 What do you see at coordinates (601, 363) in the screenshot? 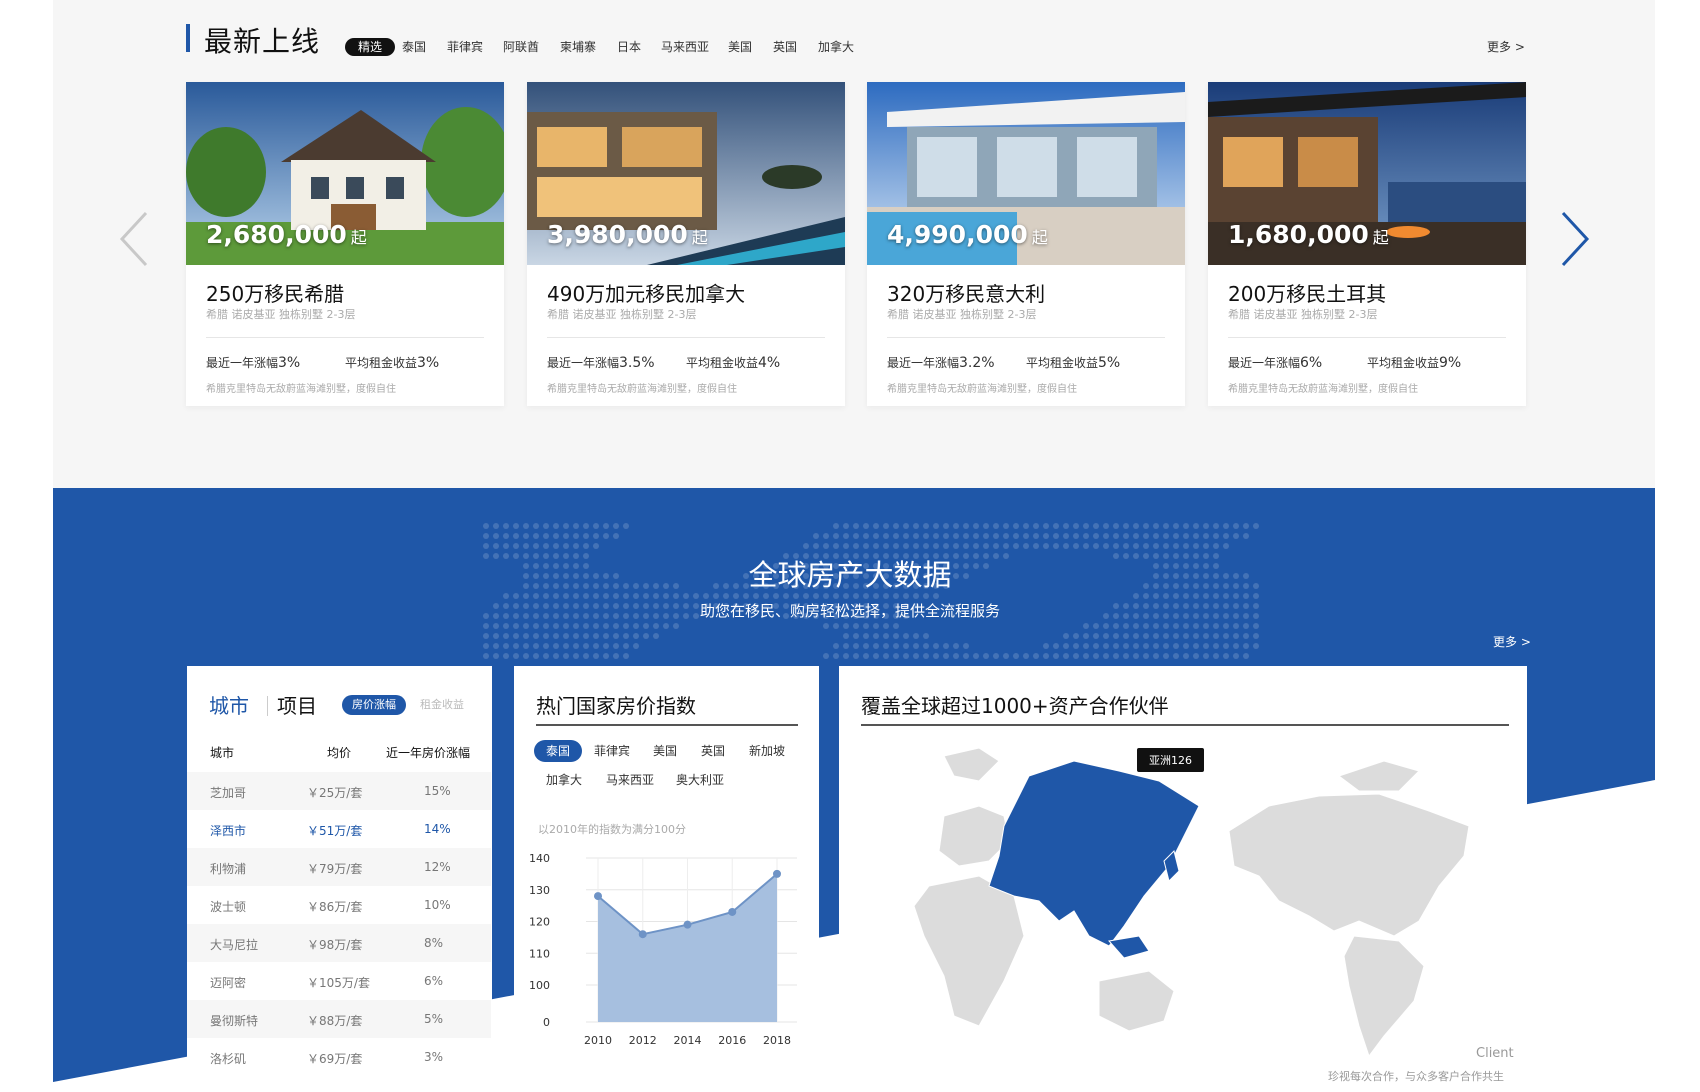
I see `card-growth-stat: 最近一年涨幅3.5%` at bounding box center [601, 363].